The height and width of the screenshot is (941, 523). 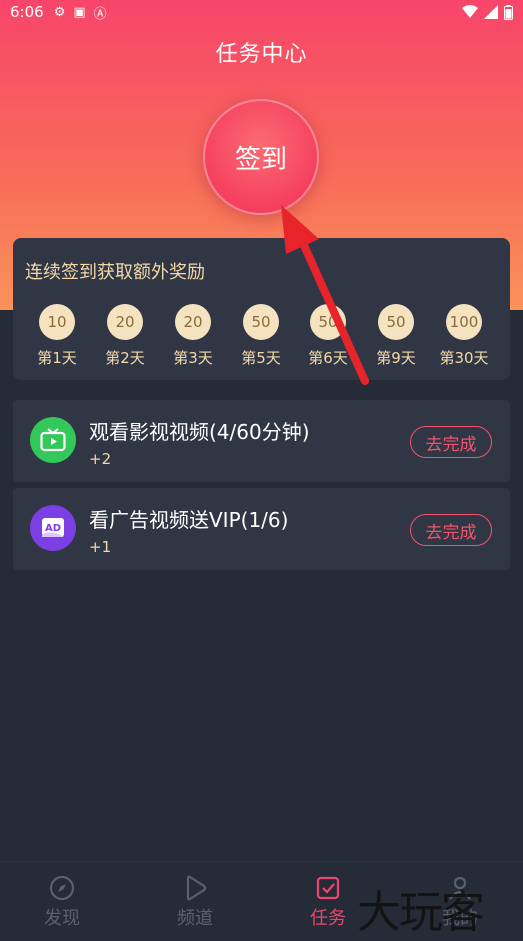 What do you see at coordinates (195, 918) in the screenshot?
I see `tab-label: 频道` at bounding box center [195, 918].